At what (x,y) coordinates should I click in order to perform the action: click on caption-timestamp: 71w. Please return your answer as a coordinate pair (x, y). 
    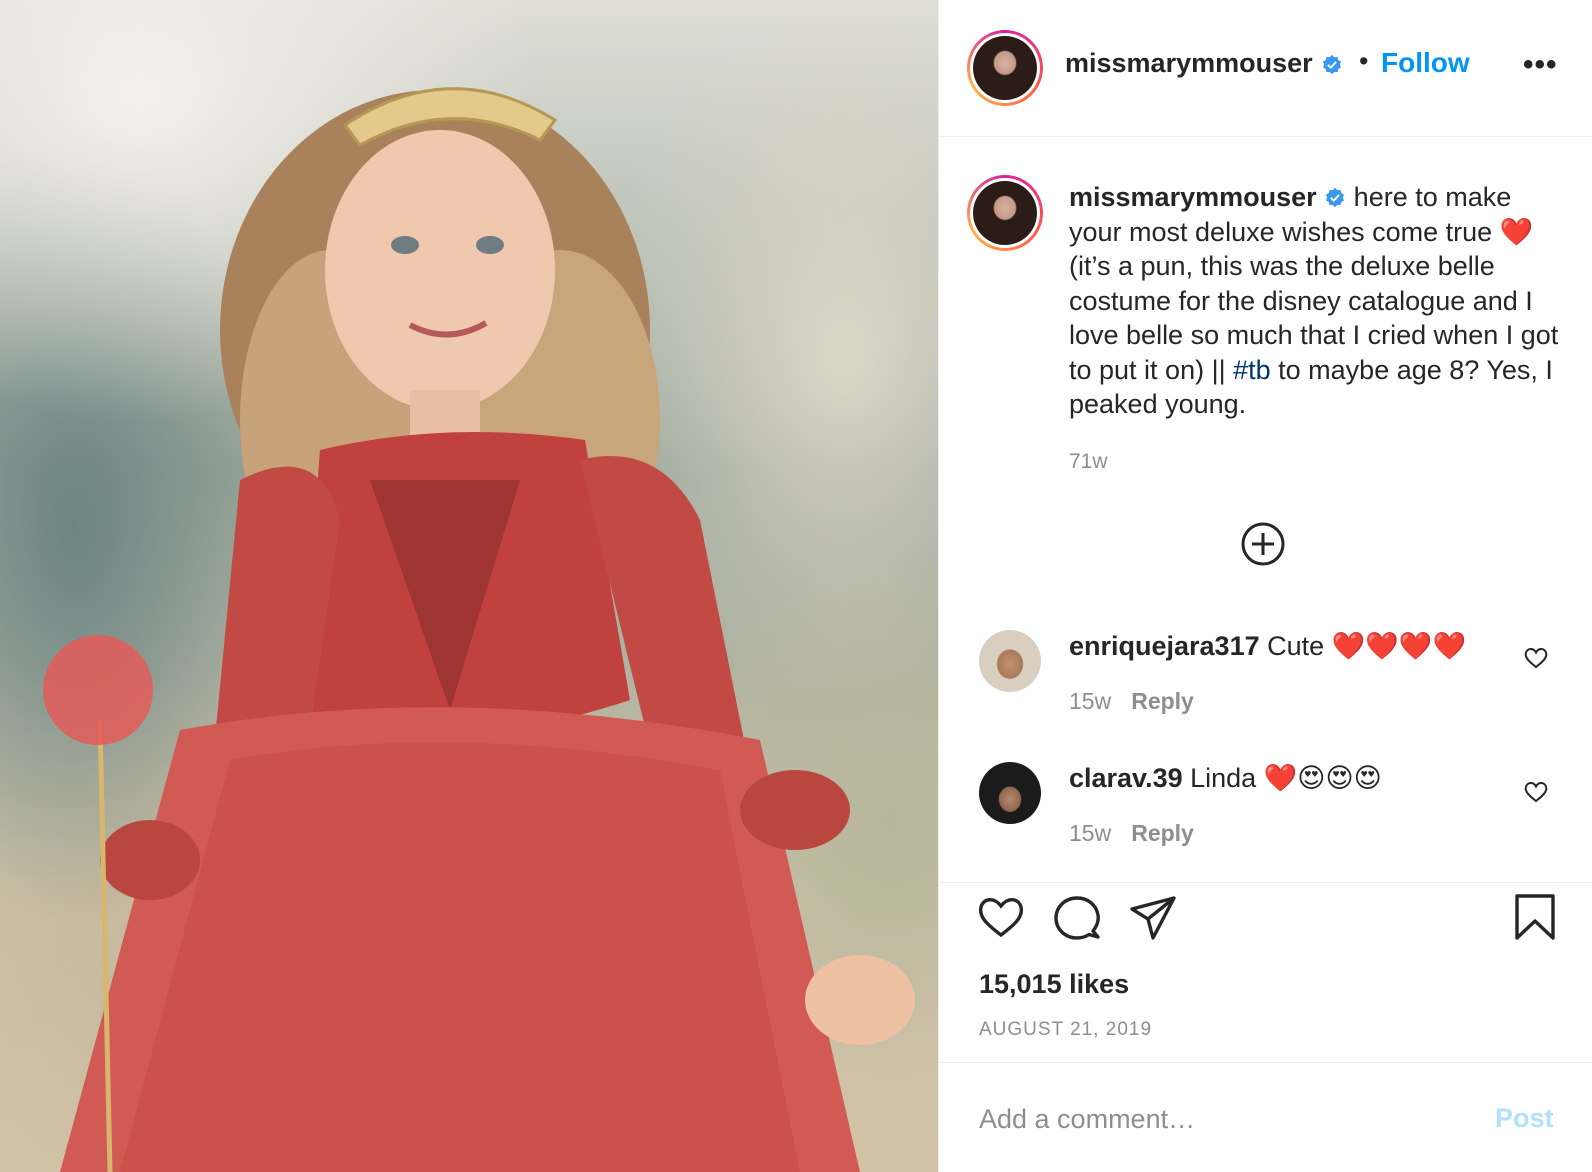
    Looking at the image, I should click on (1088, 462).